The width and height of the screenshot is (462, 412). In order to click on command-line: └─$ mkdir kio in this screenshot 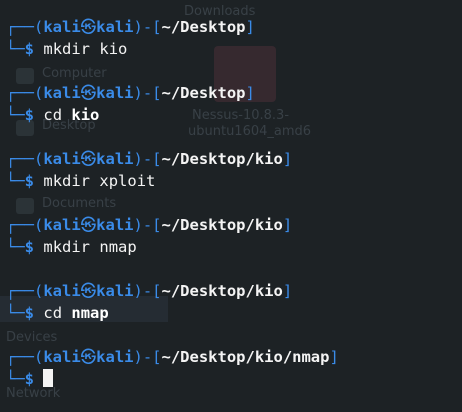, I will do `click(172, 49)`.